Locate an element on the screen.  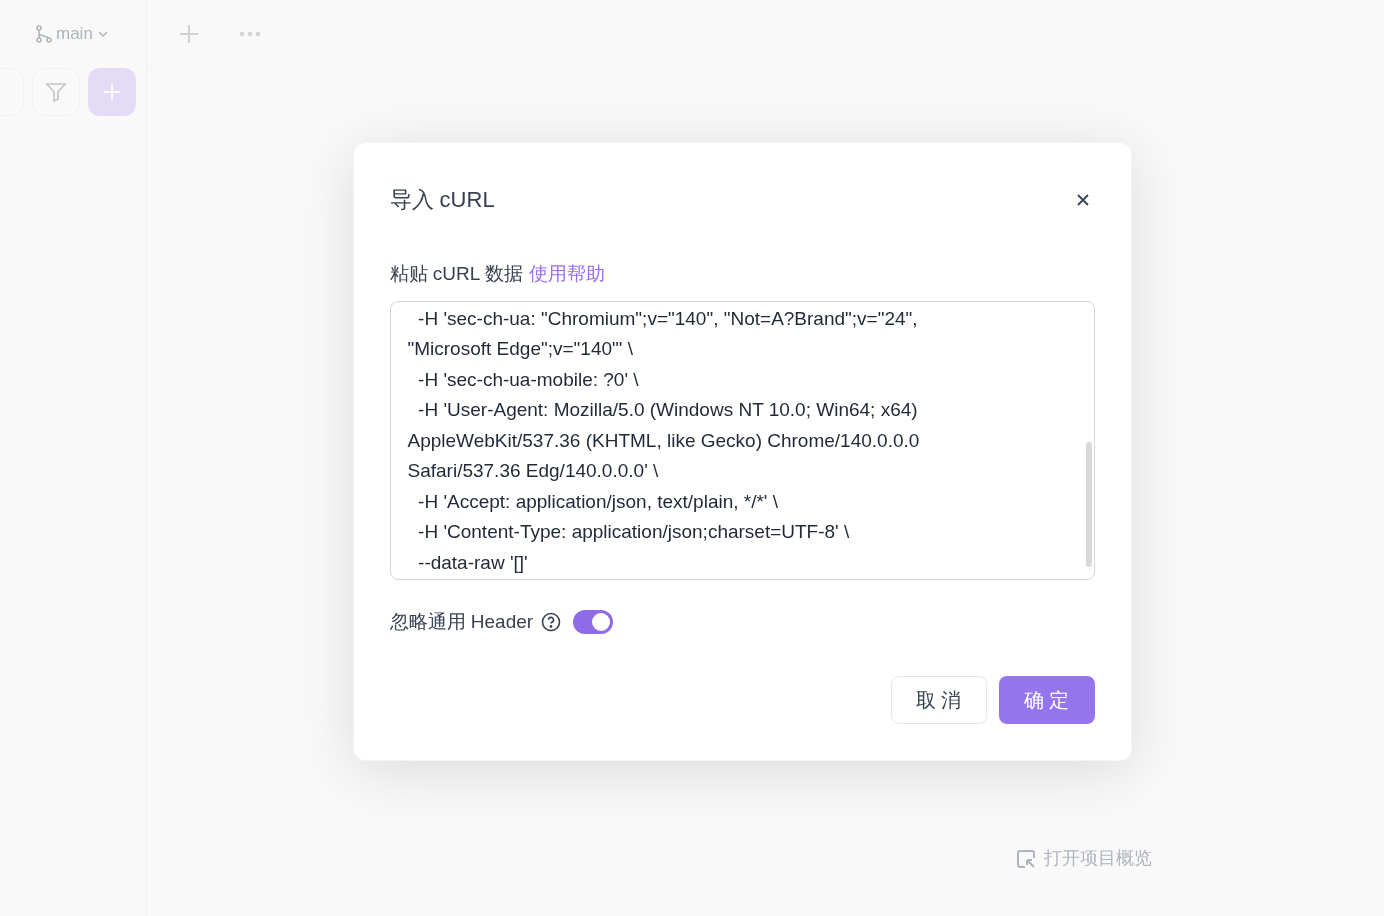
option-label: 忽略通用 Header is located at coordinates (461, 621).